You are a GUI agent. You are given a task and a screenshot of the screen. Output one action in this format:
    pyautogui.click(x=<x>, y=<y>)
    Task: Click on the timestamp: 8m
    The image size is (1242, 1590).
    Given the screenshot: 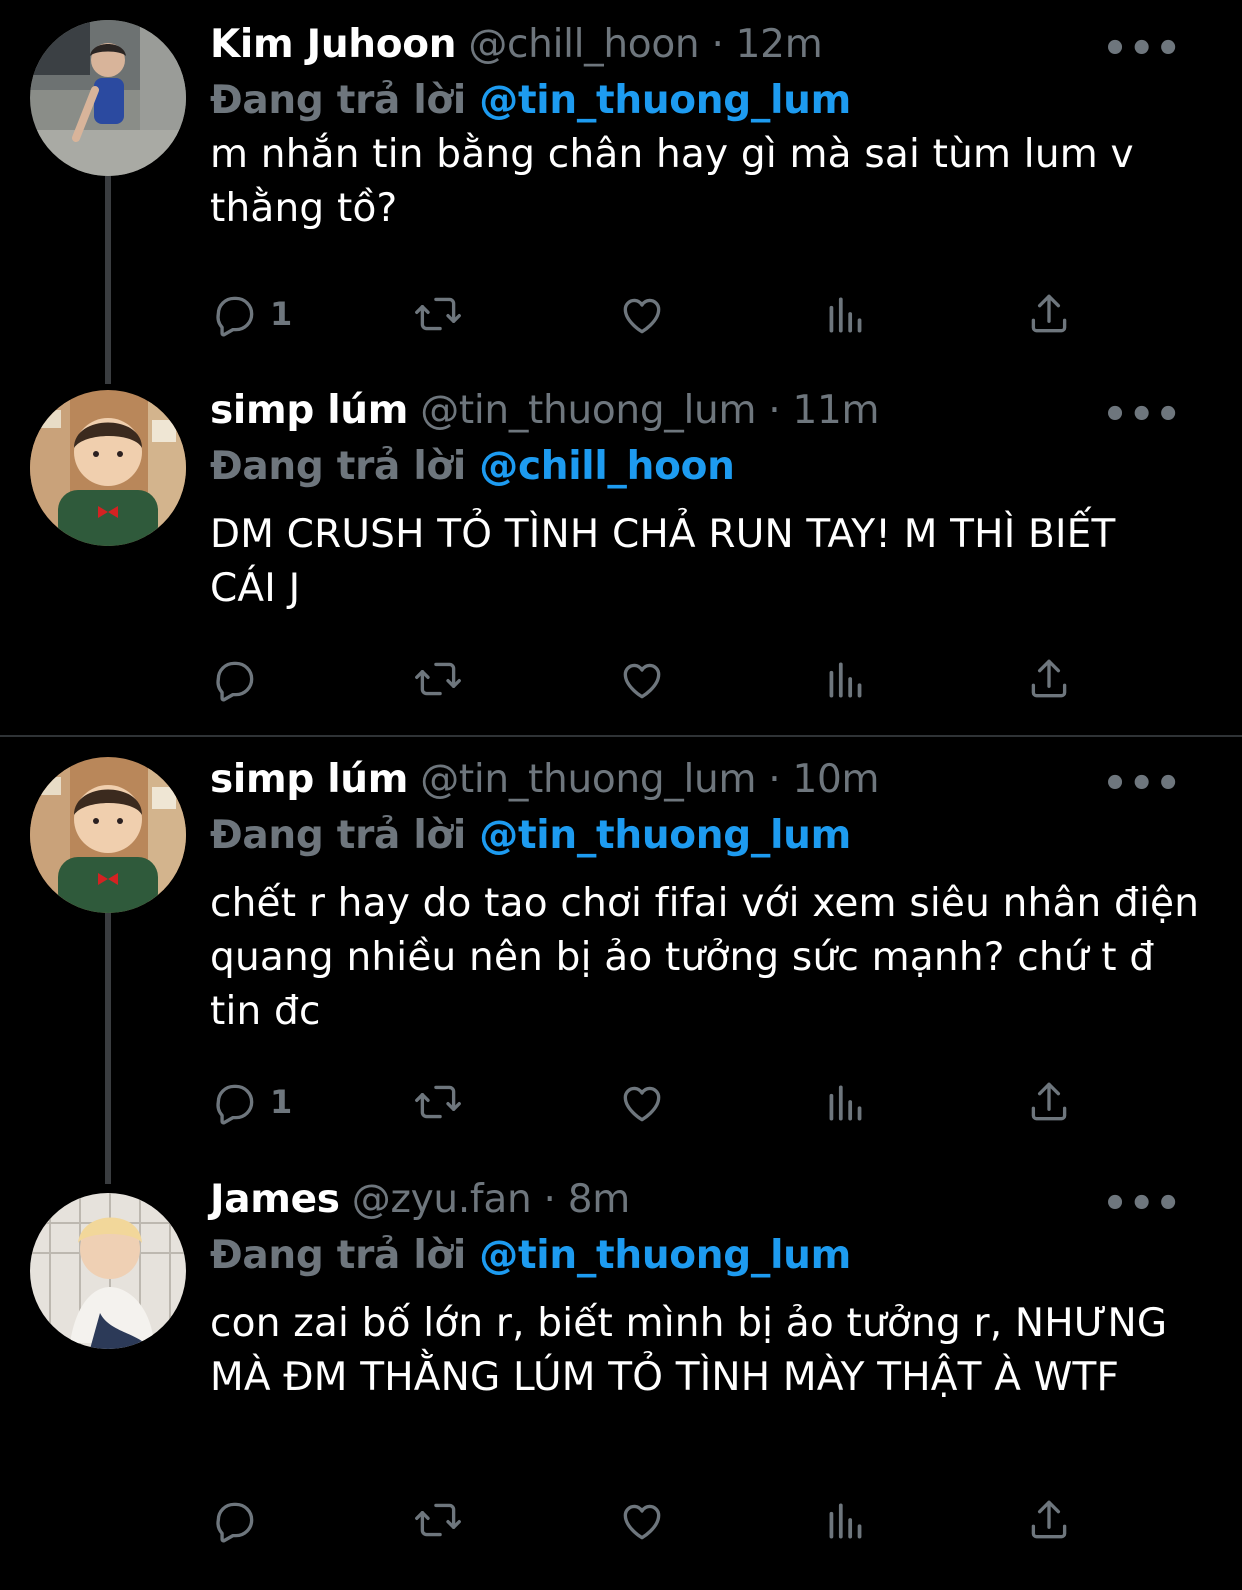 What is the action you would take?
    pyautogui.click(x=599, y=1199)
    